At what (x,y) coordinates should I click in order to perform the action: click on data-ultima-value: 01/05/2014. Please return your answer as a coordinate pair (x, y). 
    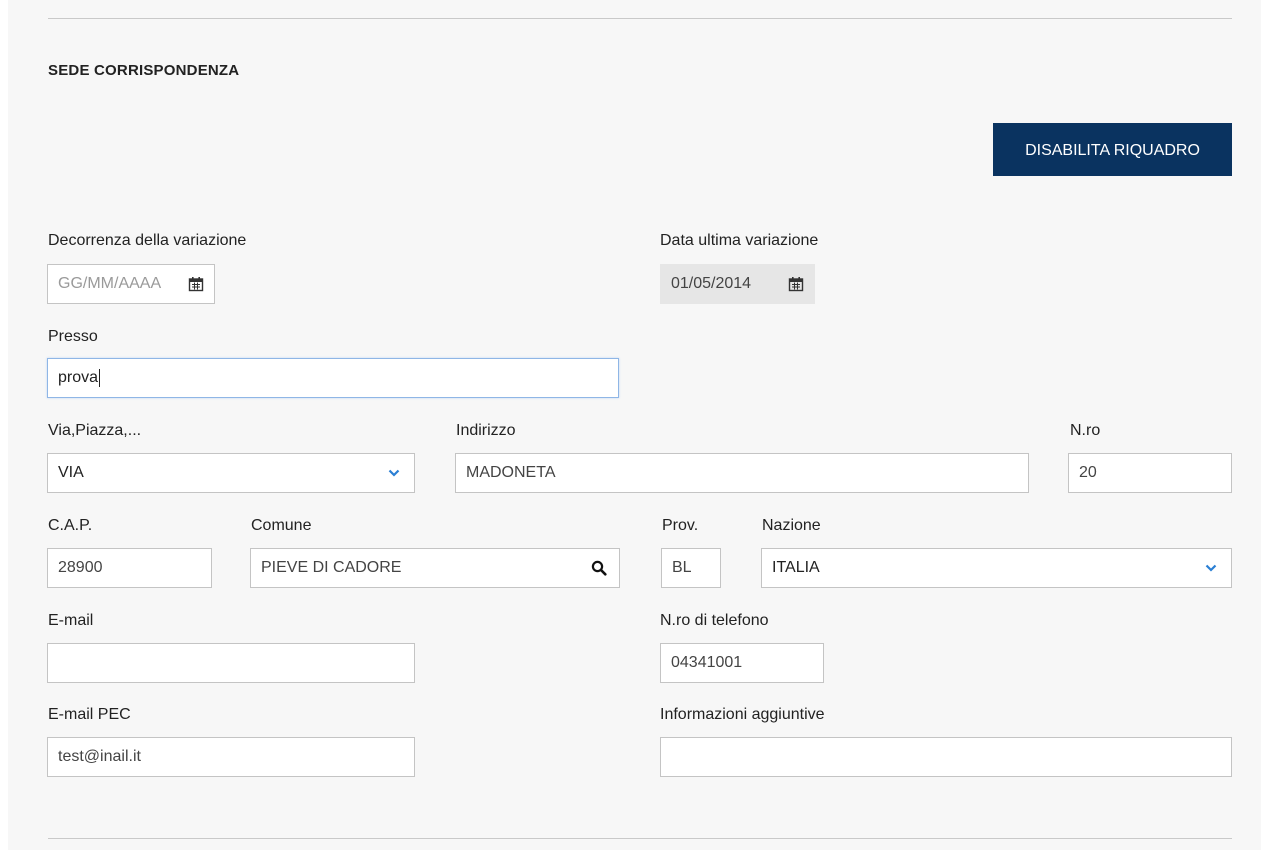
    Looking at the image, I should click on (711, 283).